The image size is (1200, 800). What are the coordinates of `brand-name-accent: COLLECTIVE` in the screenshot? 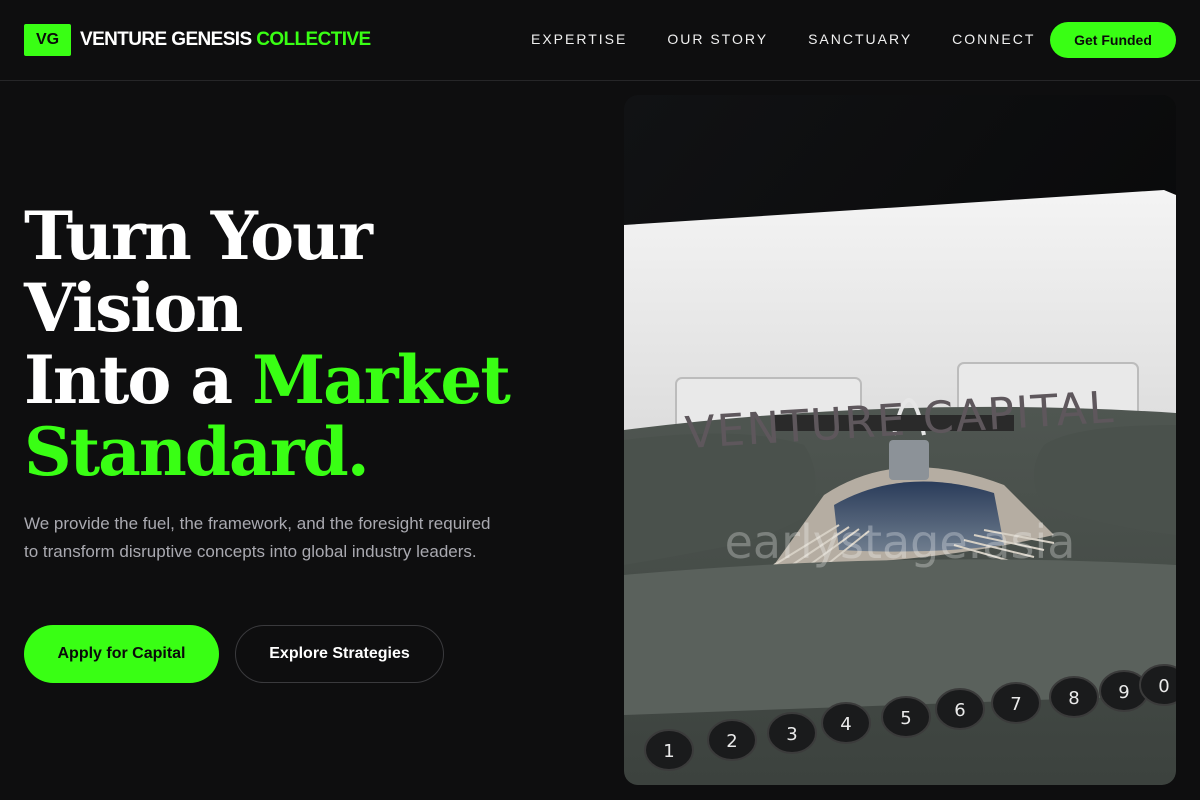 It's located at (313, 39).